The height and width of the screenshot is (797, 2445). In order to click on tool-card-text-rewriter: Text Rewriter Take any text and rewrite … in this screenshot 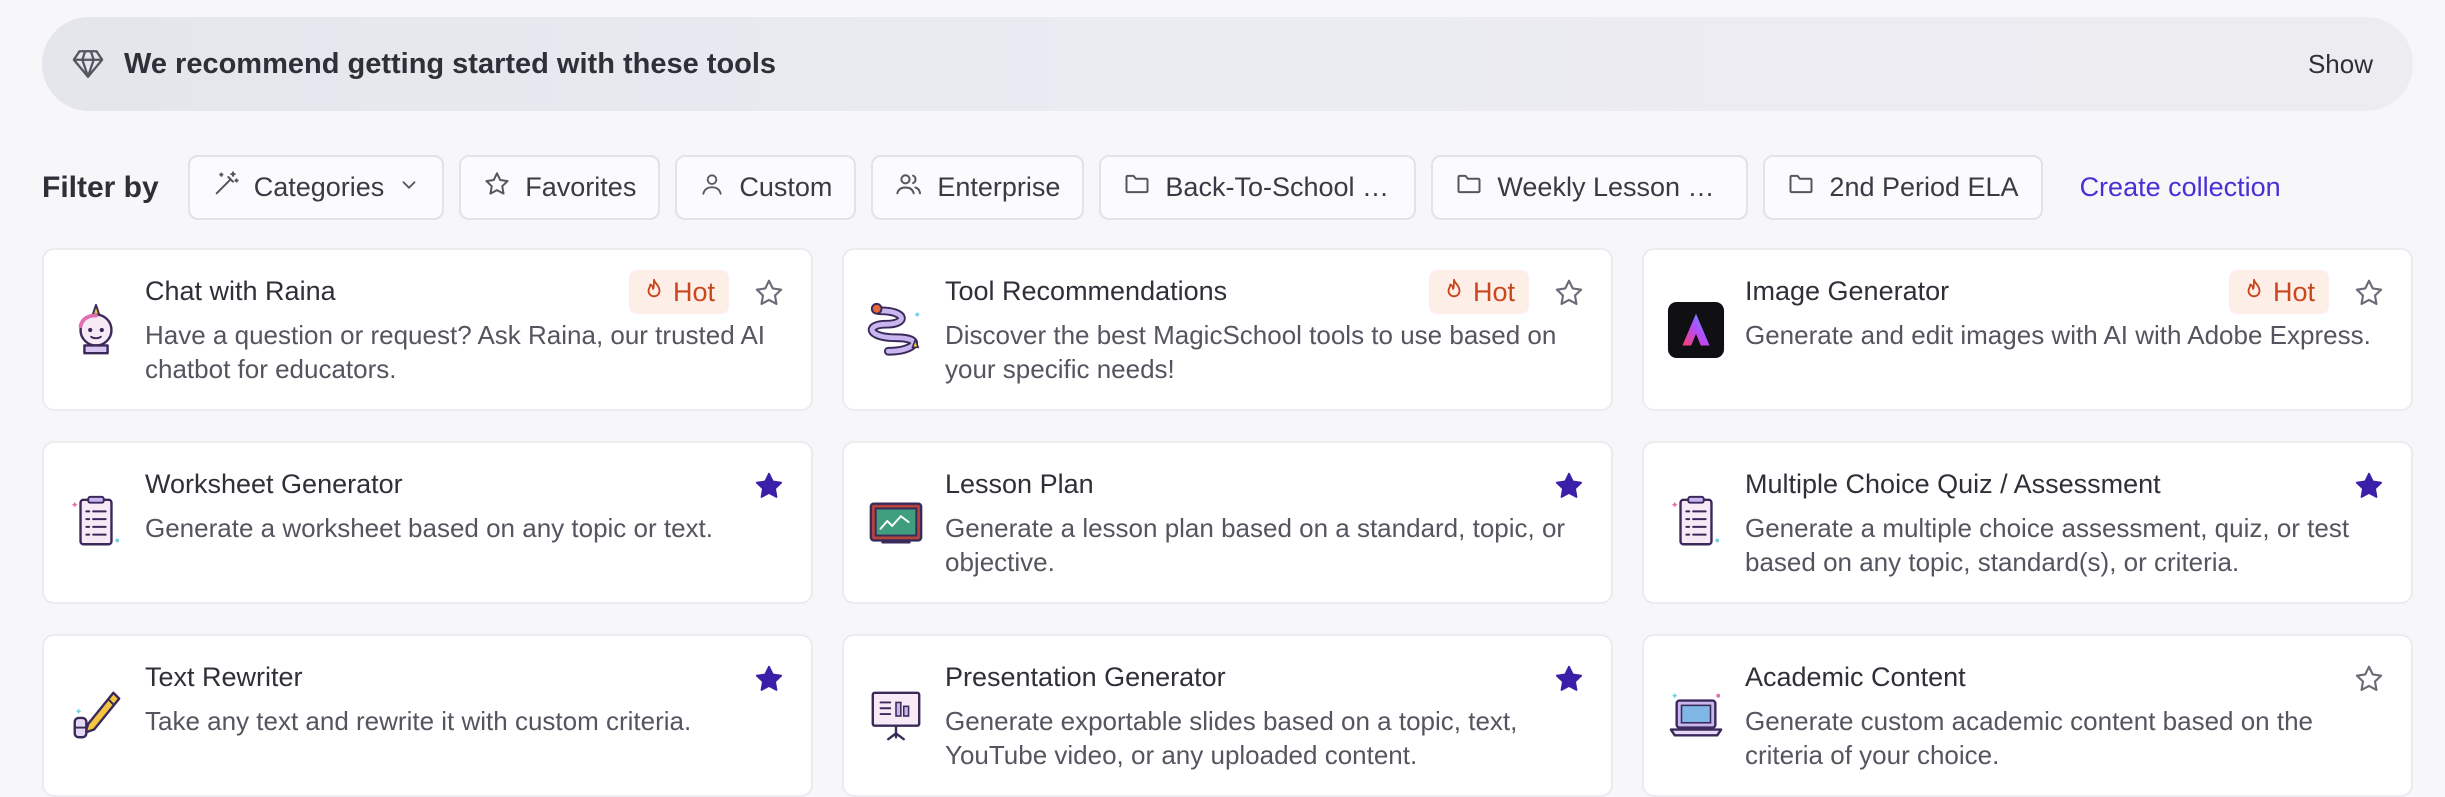, I will do `click(427, 715)`.